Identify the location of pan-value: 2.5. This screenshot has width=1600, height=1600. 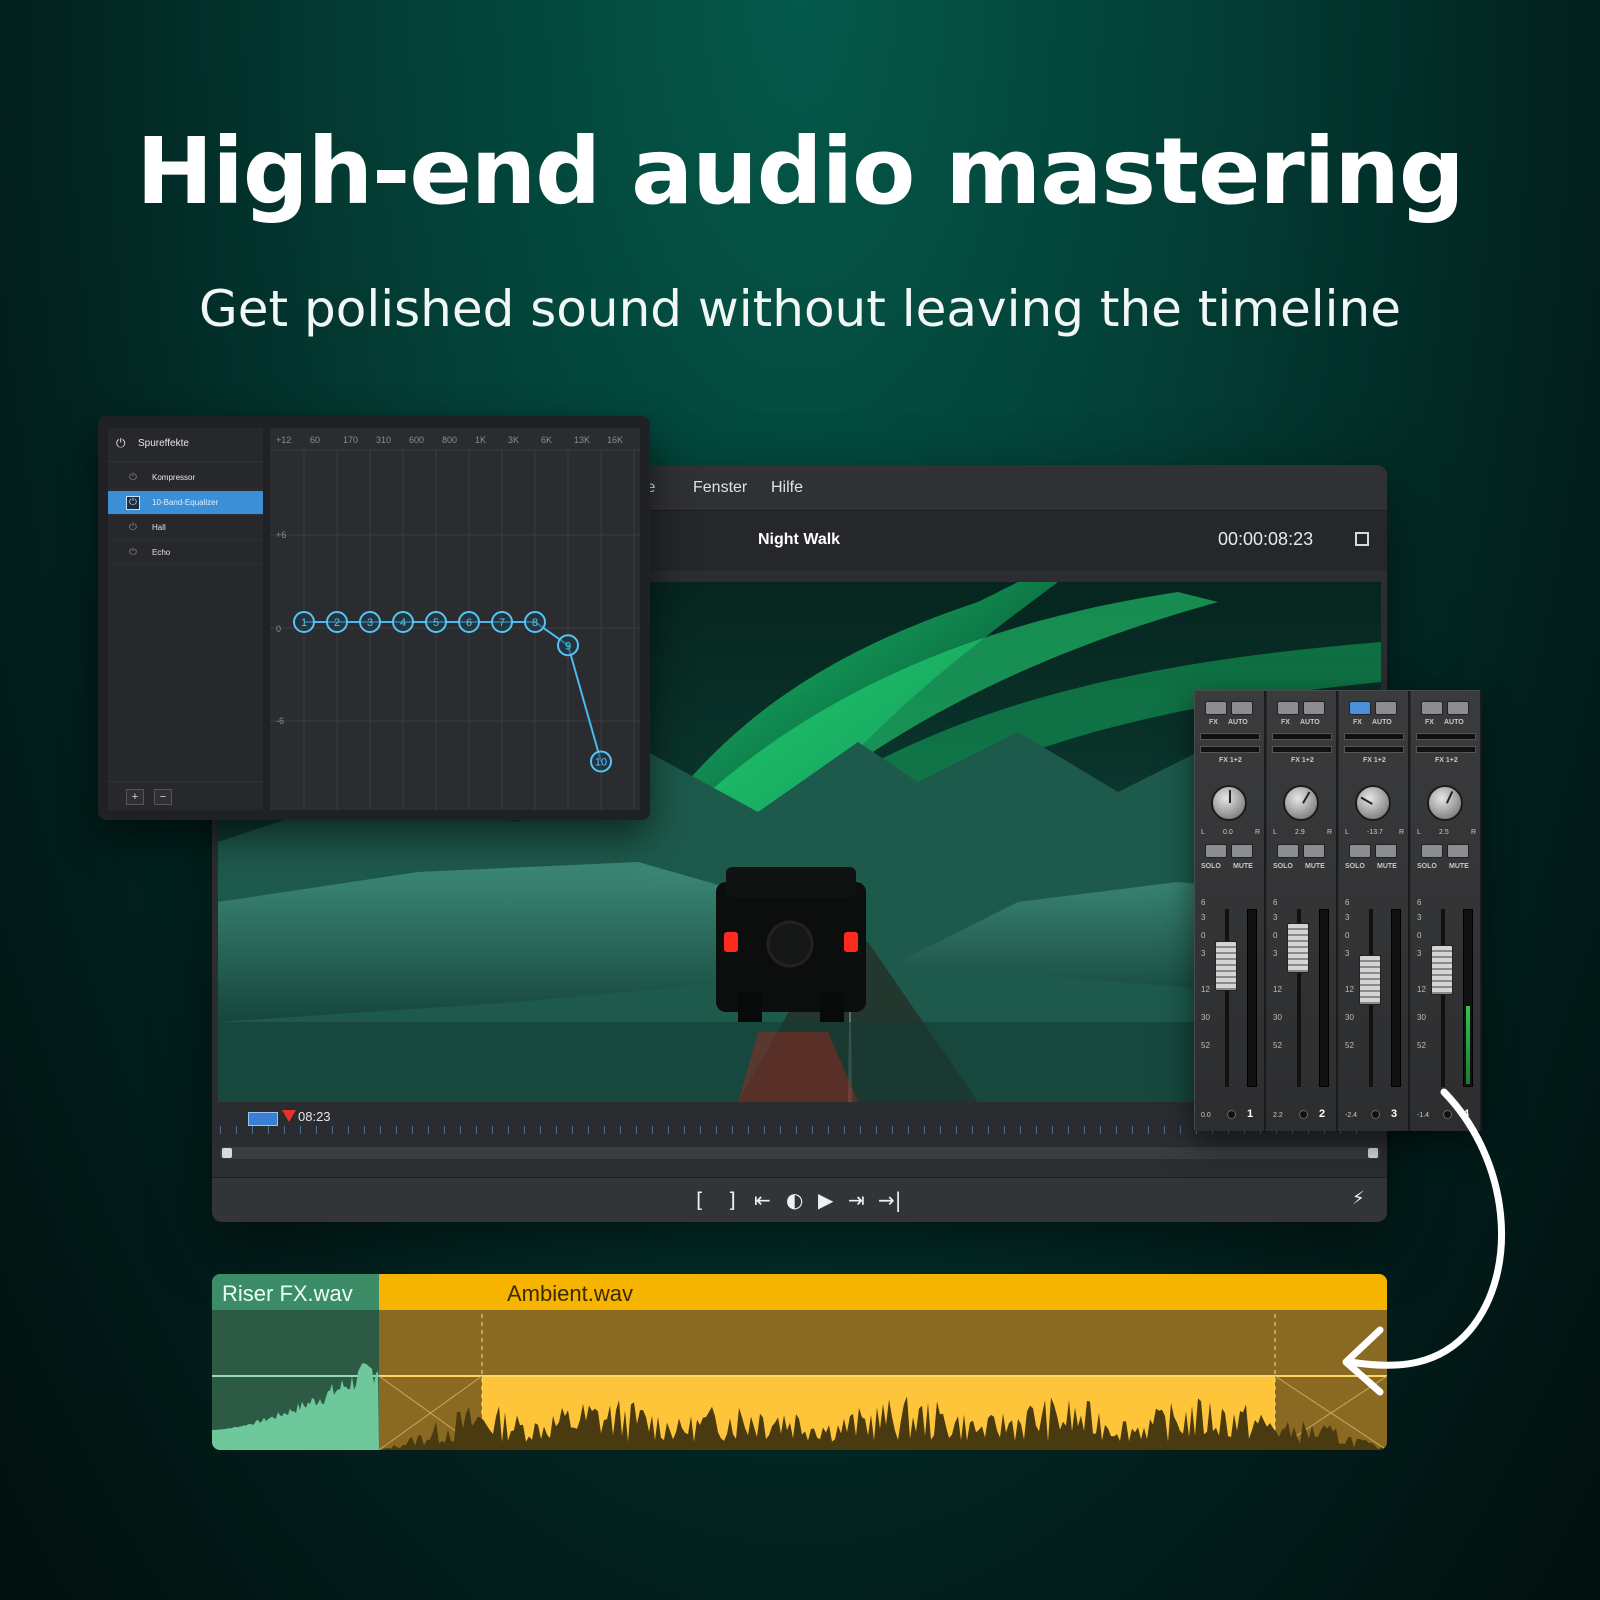
(1444, 832).